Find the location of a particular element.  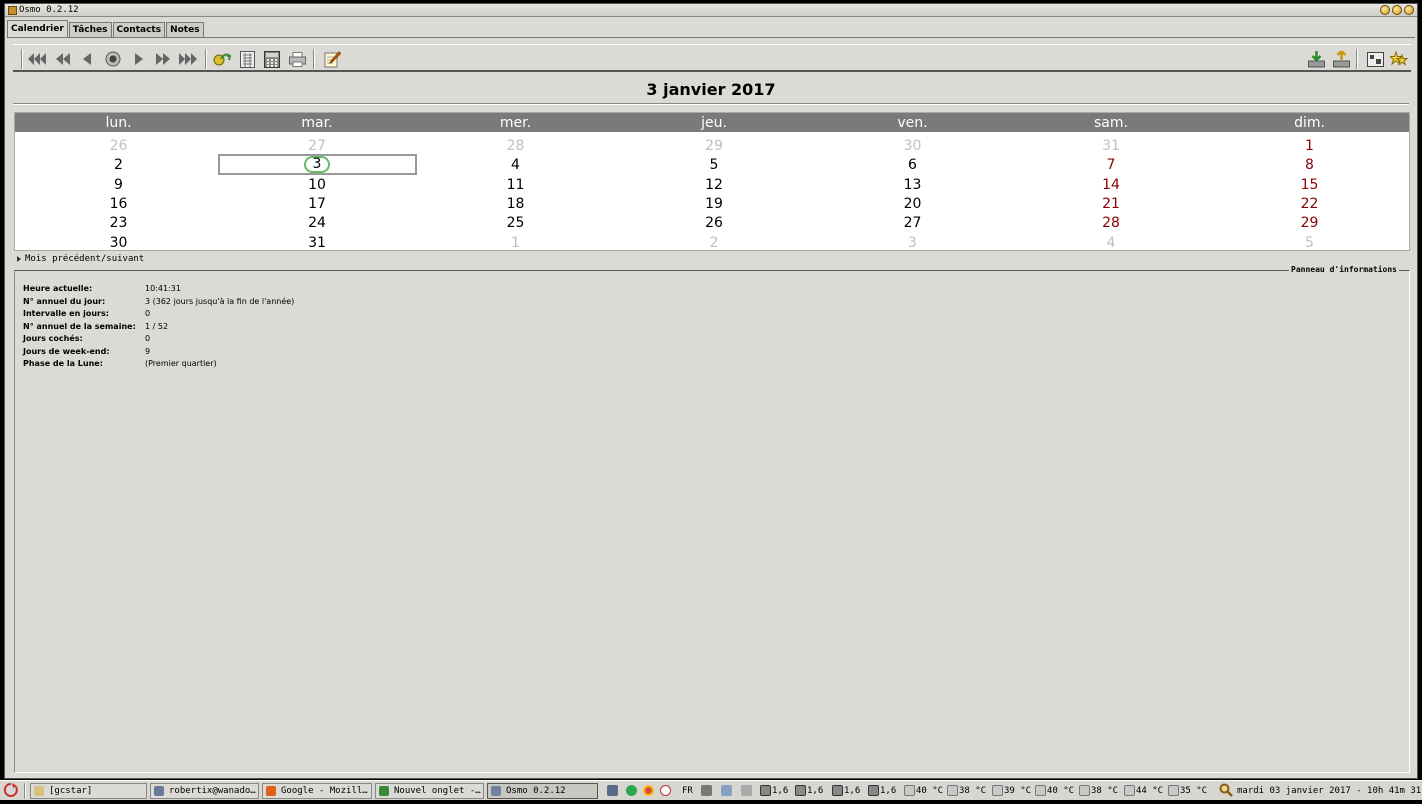

calendar-day: 22 is located at coordinates (1309, 204).